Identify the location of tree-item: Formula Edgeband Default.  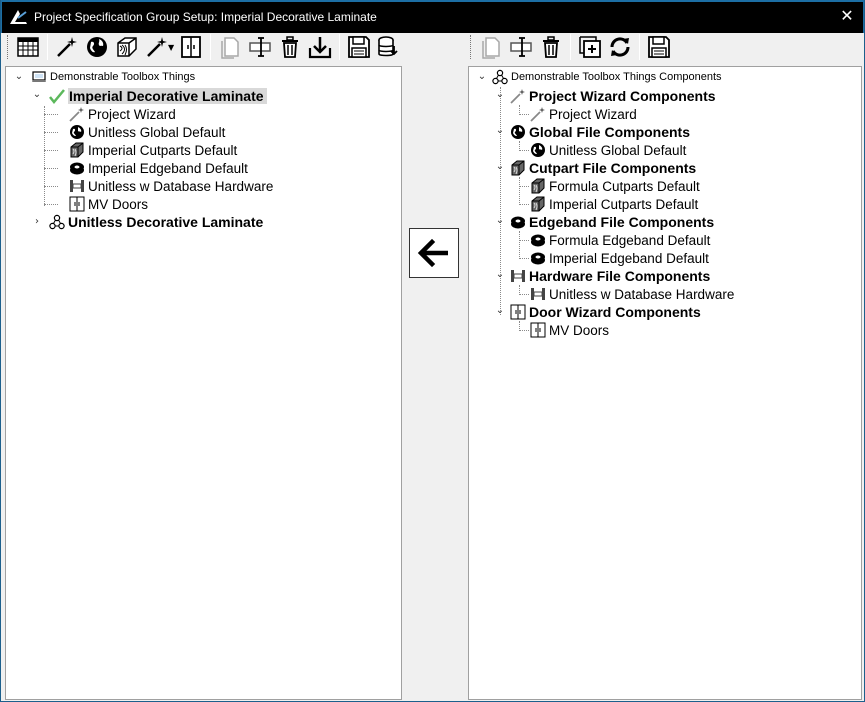
(619, 240).